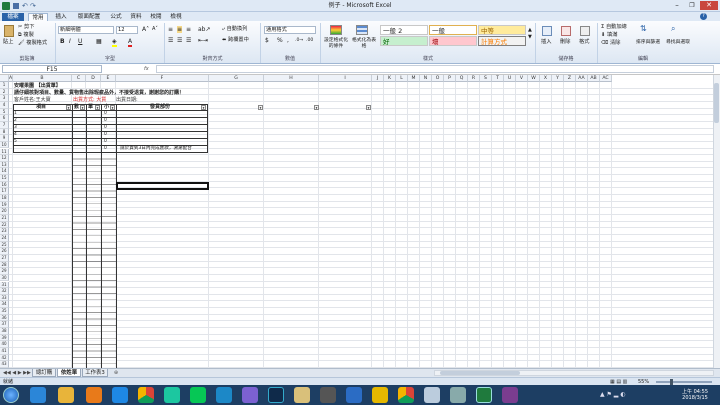 The image size is (720, 405). What do you see at coordinates (4, 231) in the screenshot?
I see `row-header: 23` at bounding box center [4, 231].